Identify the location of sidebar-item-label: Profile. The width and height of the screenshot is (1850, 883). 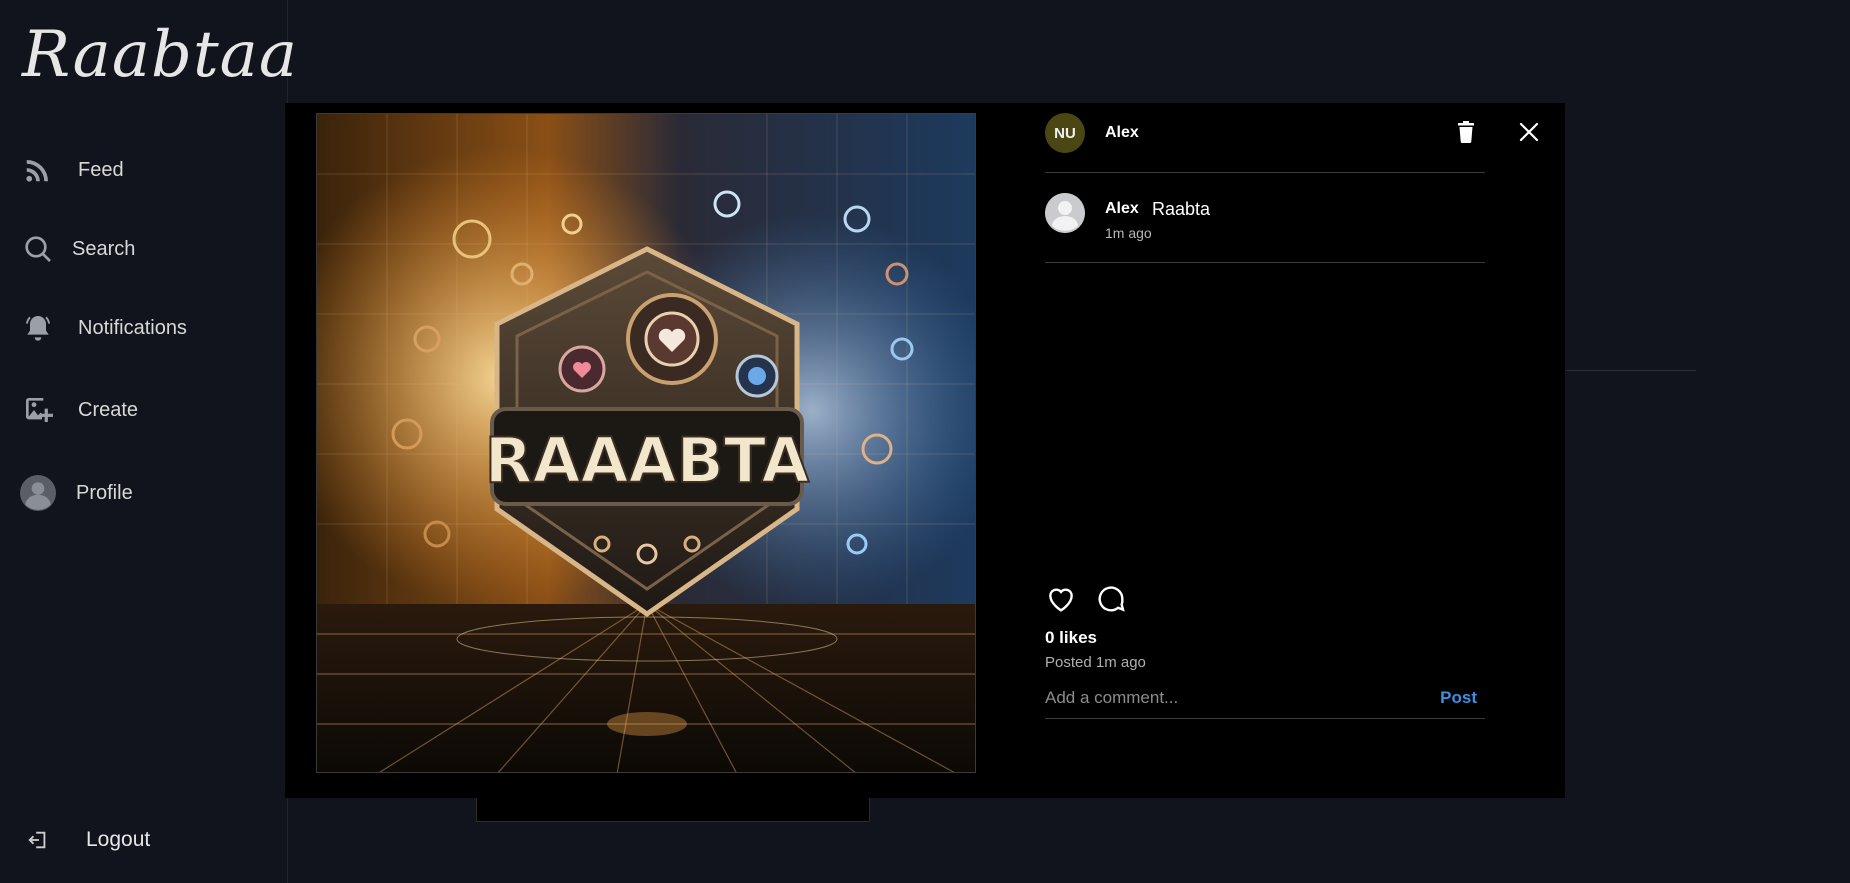
(104, 492).